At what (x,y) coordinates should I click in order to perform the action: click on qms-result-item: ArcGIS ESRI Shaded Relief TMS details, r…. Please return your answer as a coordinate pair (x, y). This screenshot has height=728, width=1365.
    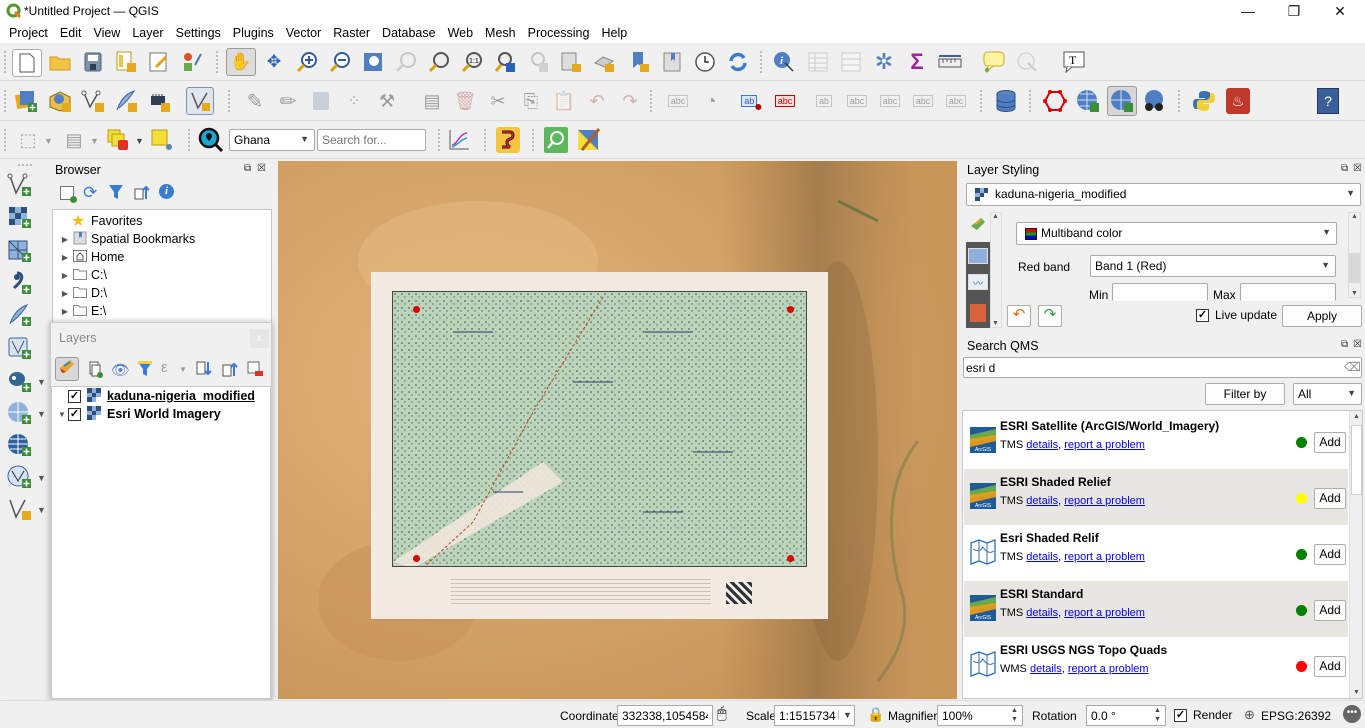
    Looking at the image, I should click on (1156, 497).